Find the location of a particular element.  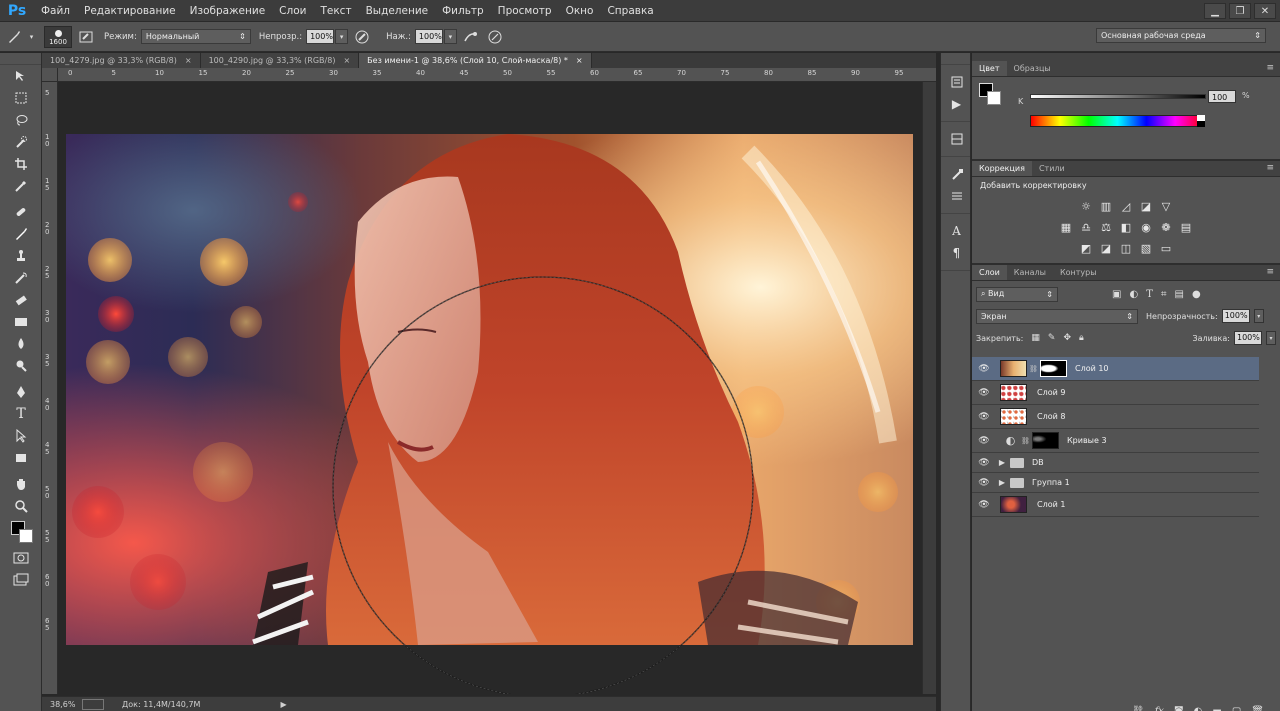

adjustment-filter-icon: ◐ is located at coordinates (1133, 294).